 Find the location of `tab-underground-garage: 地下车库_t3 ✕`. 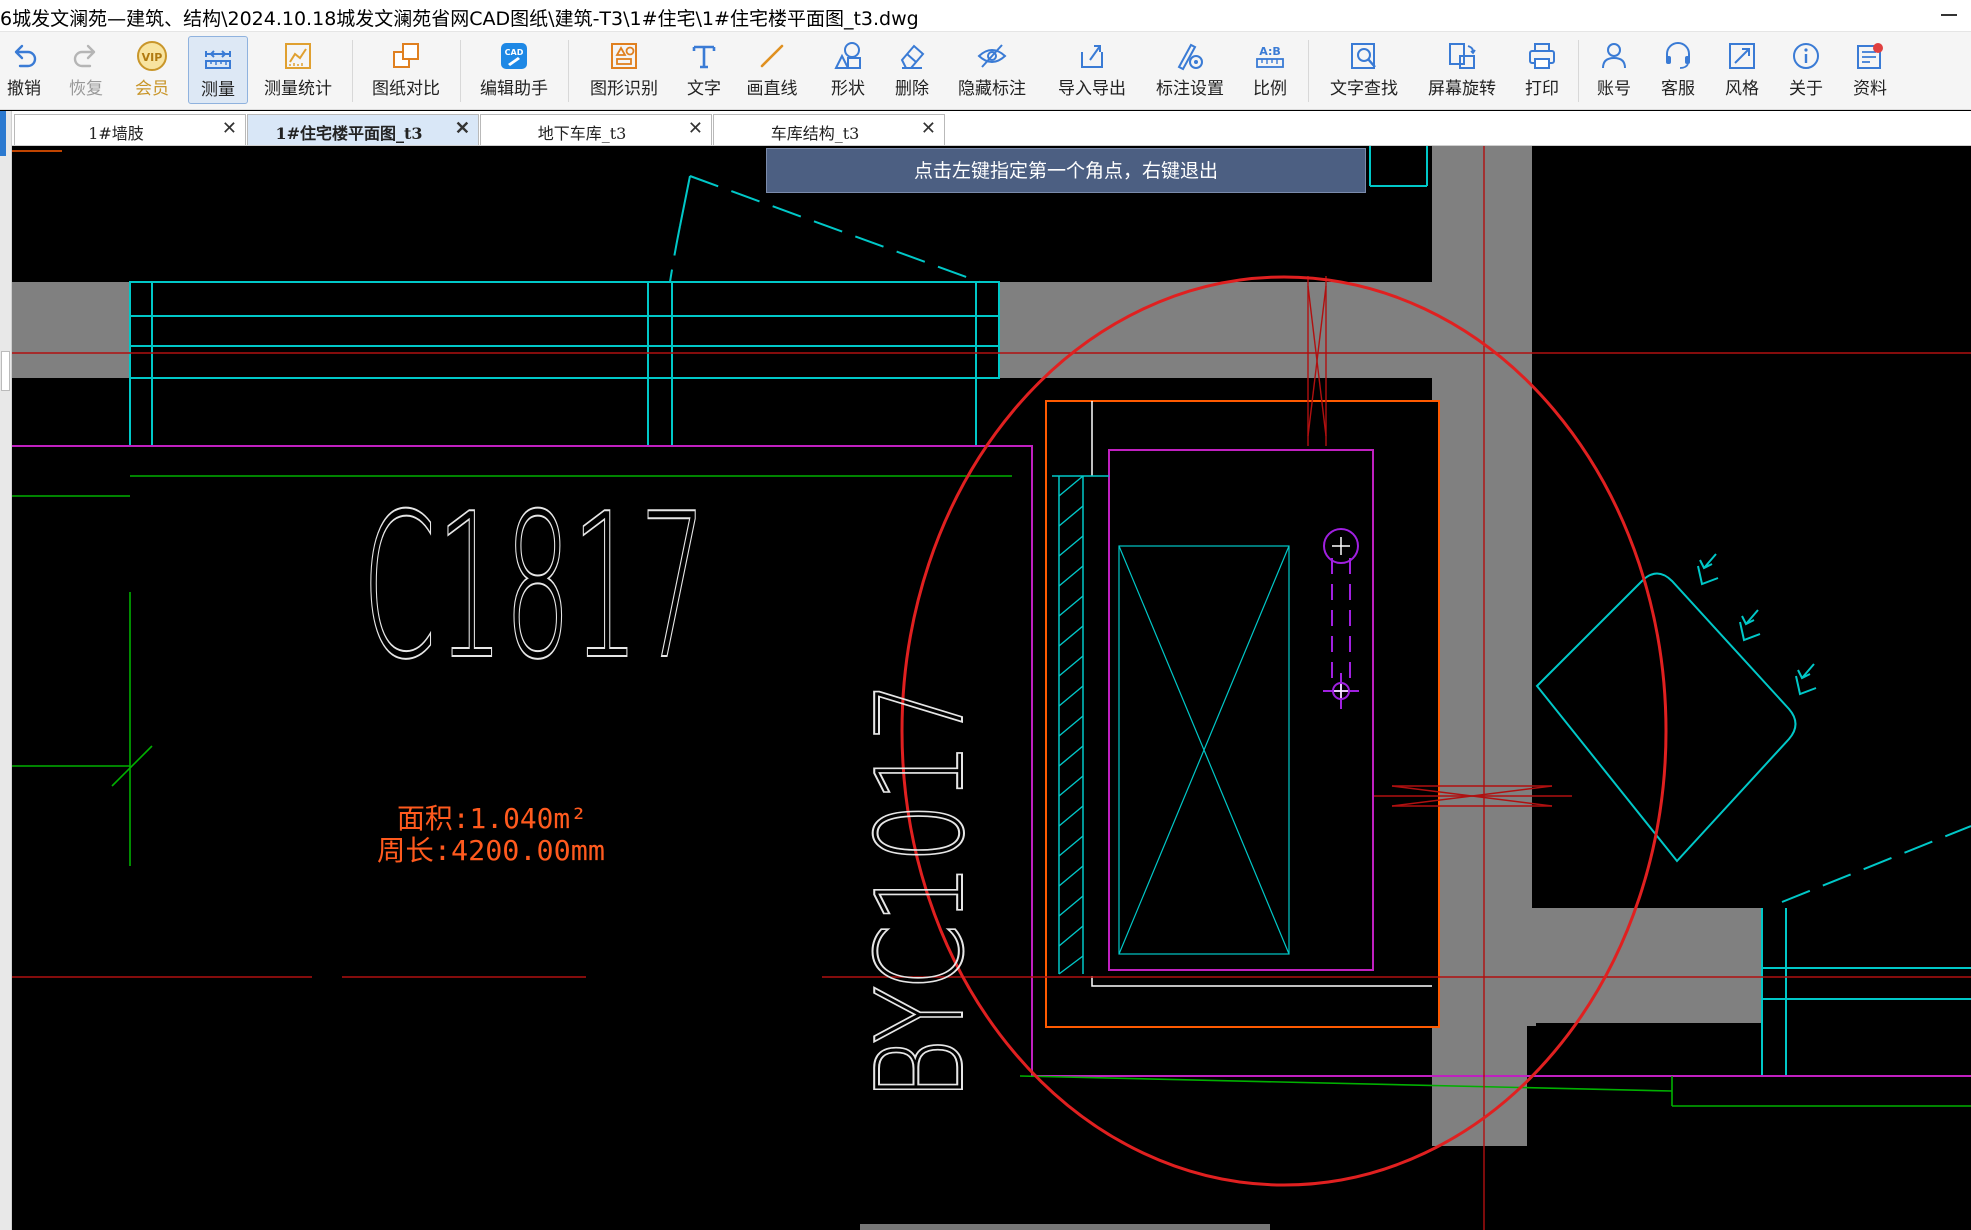

tab-underground-garage: 地下车库_t3 ✕ is located at coordinates (596, 129).